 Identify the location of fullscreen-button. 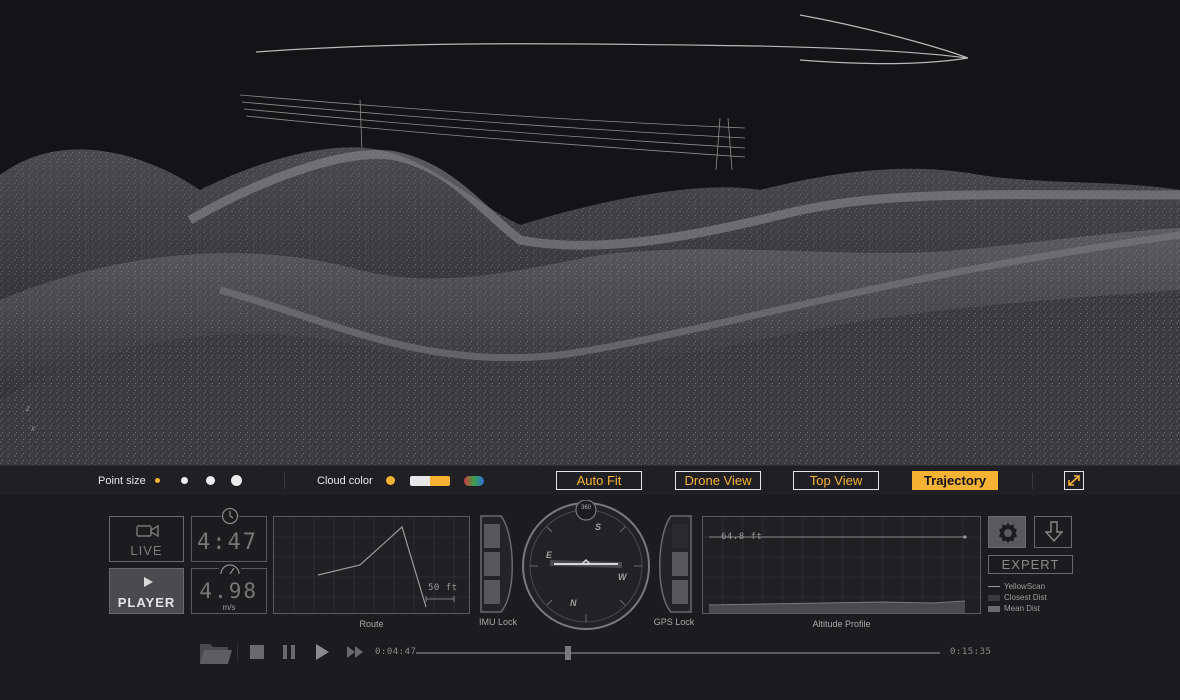
(1074, 480).